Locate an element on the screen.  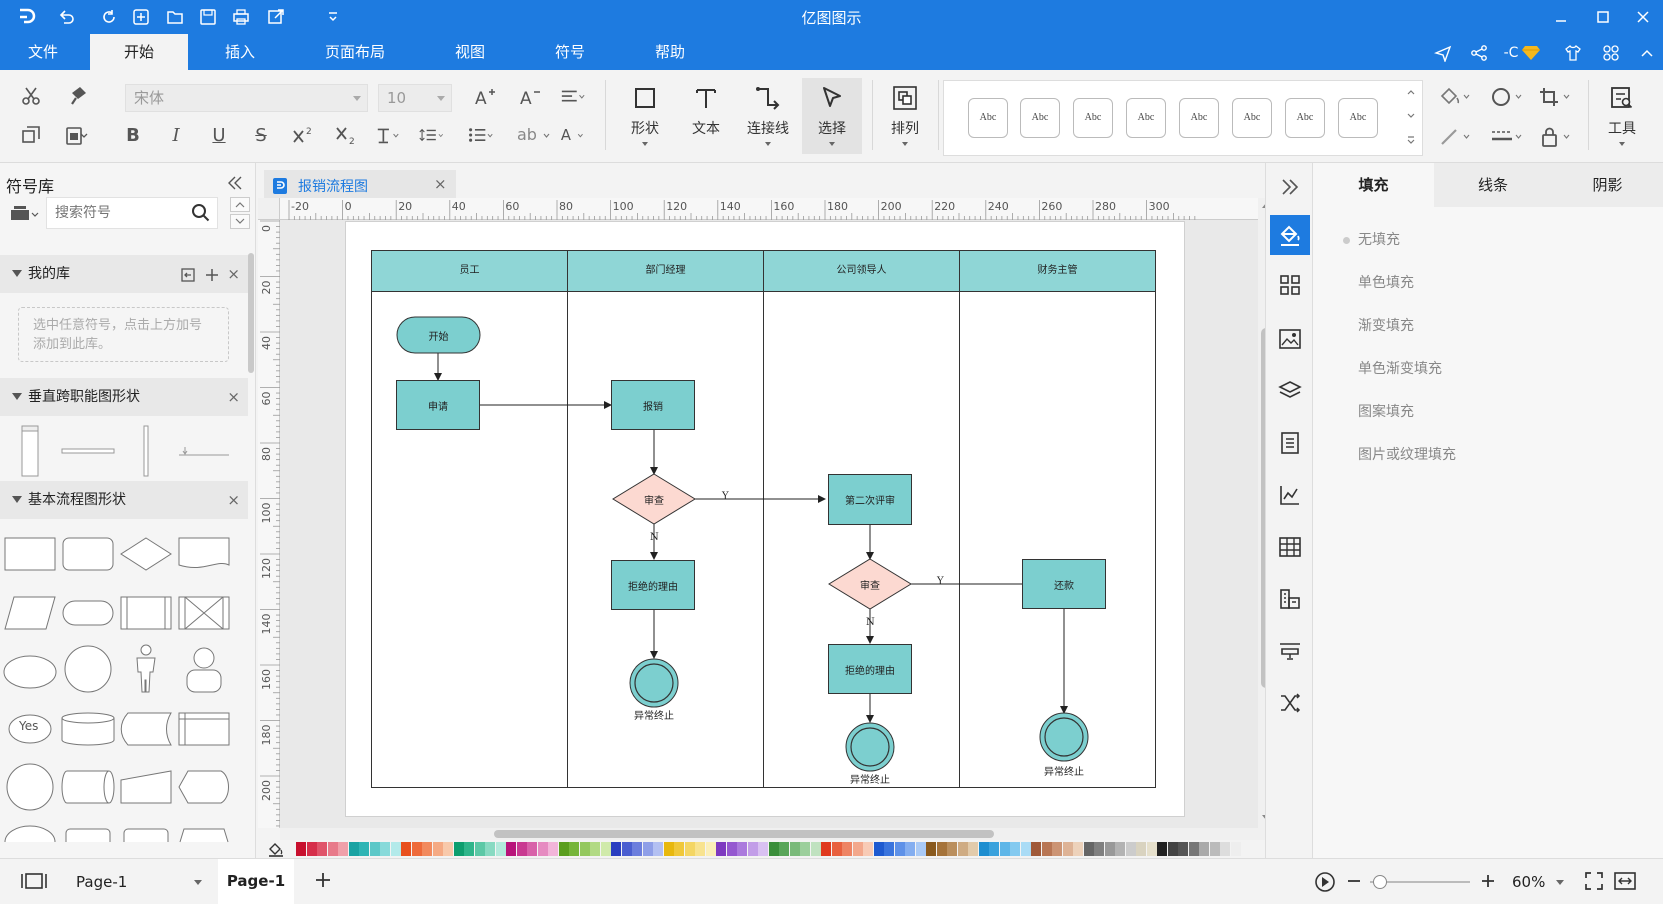
zoom-out-icon is located at coordinates (1354, 881).